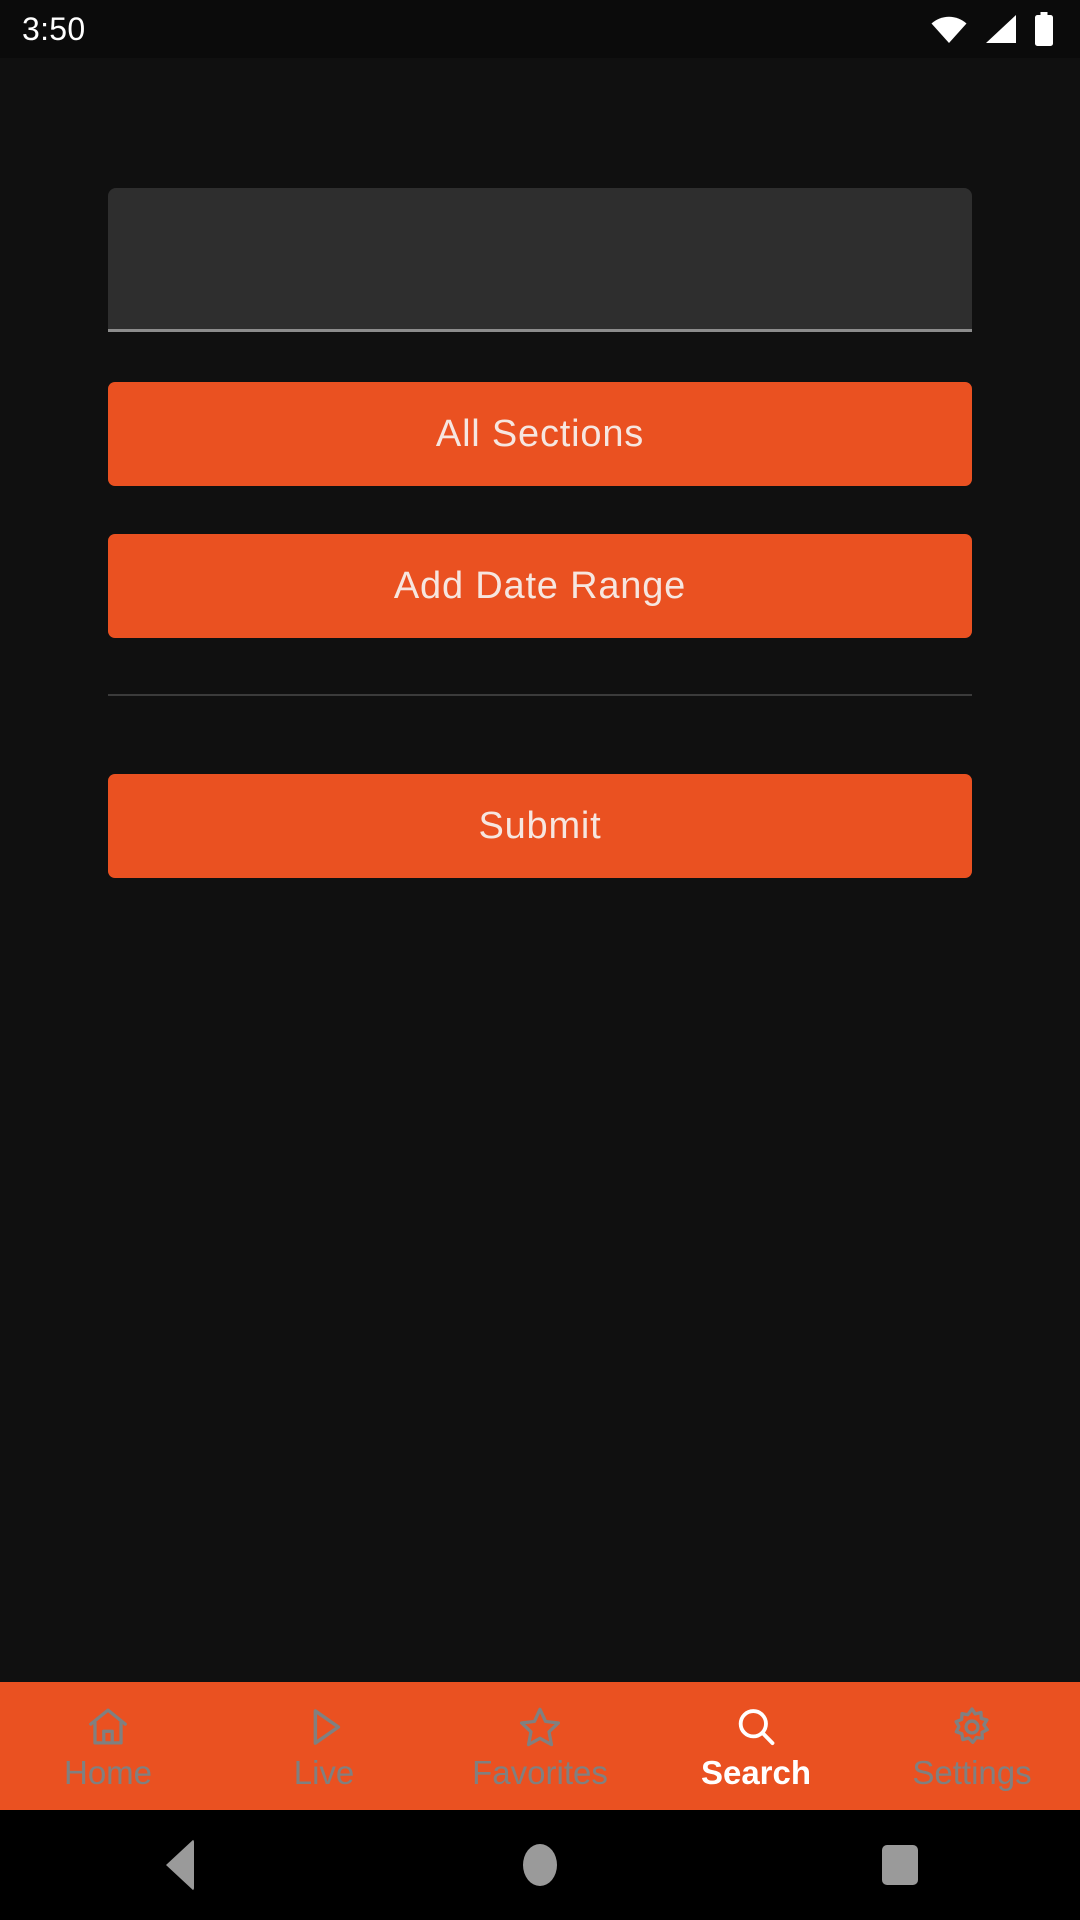  What do you see at coordinates (540, 1727) in the screenshot?
I see `star-icon` at bounding box center [540, 1727].